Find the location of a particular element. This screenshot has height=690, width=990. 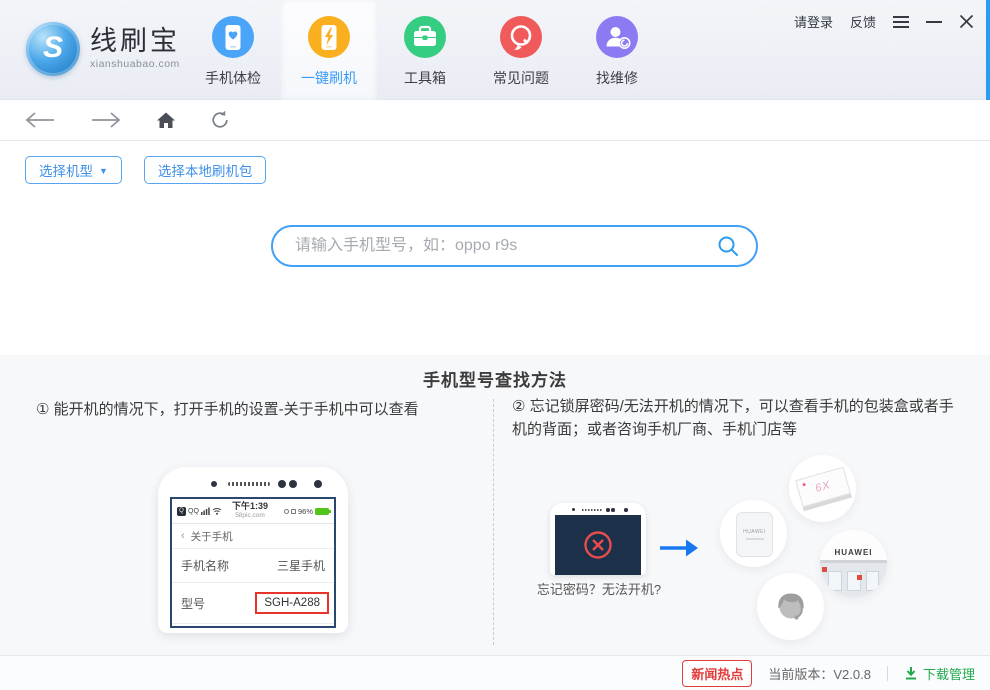

window-controls: 请登录 反馈 is located at coordinates (884, 21).